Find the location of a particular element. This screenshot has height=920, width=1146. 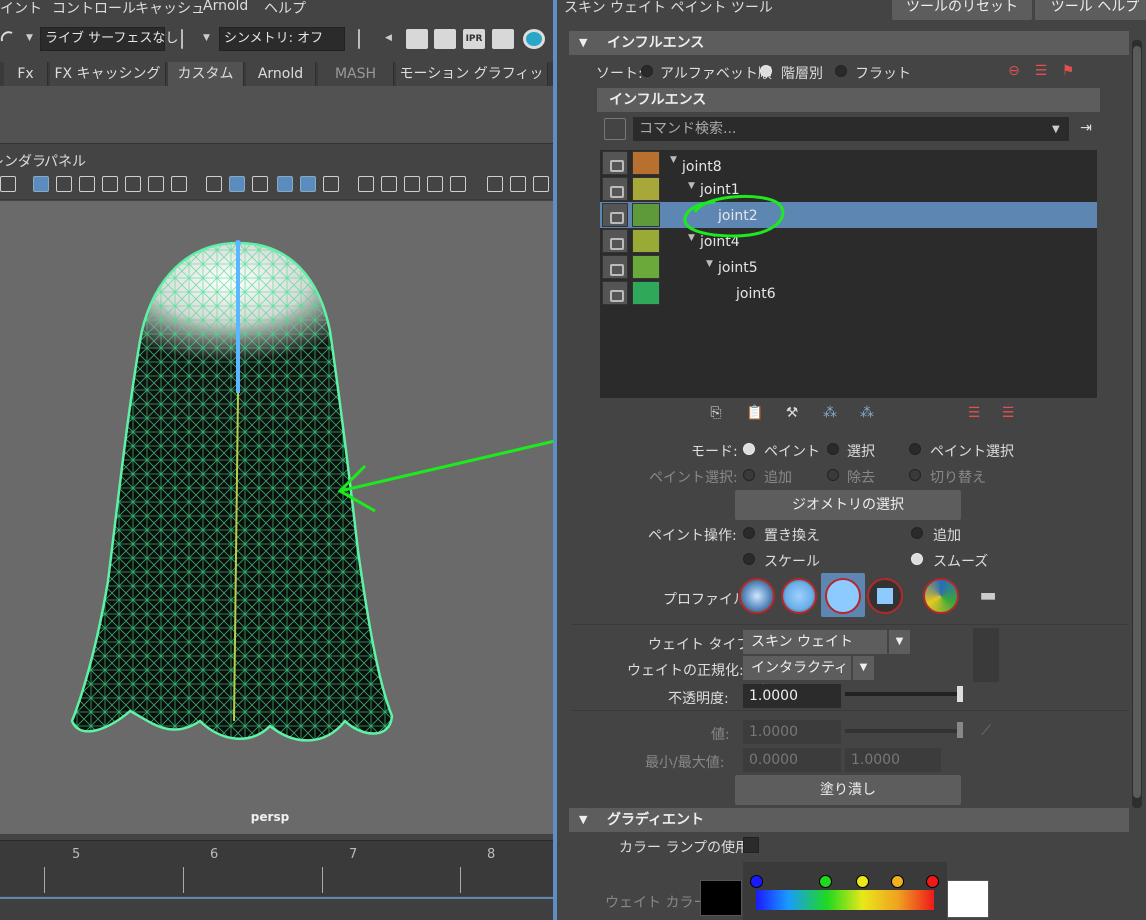

paint-op-radio-replace is located at coordinates (749, 533).